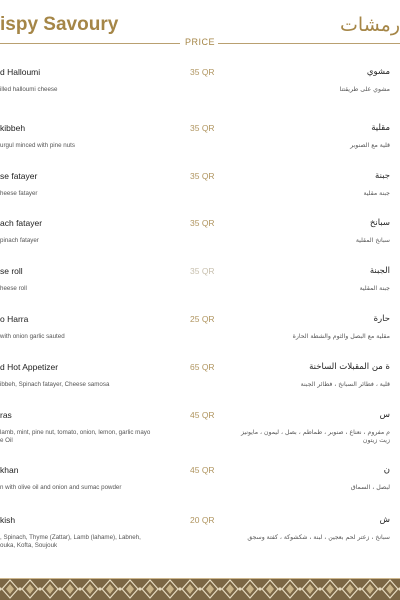 This screenshot has height=600, width=400. Describe the element at coordinates (379, 223) in the screenshot. I see `item-name-ar: سبانخ` at that location.